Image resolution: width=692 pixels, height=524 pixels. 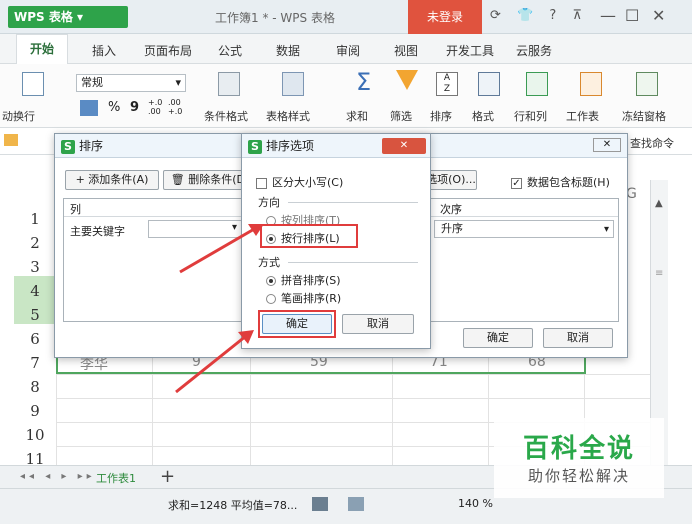 What do you see at coordinates (475, 503) in the screenshot?
I see `zoom-level: 140 %` at bounding box center [475, 503].